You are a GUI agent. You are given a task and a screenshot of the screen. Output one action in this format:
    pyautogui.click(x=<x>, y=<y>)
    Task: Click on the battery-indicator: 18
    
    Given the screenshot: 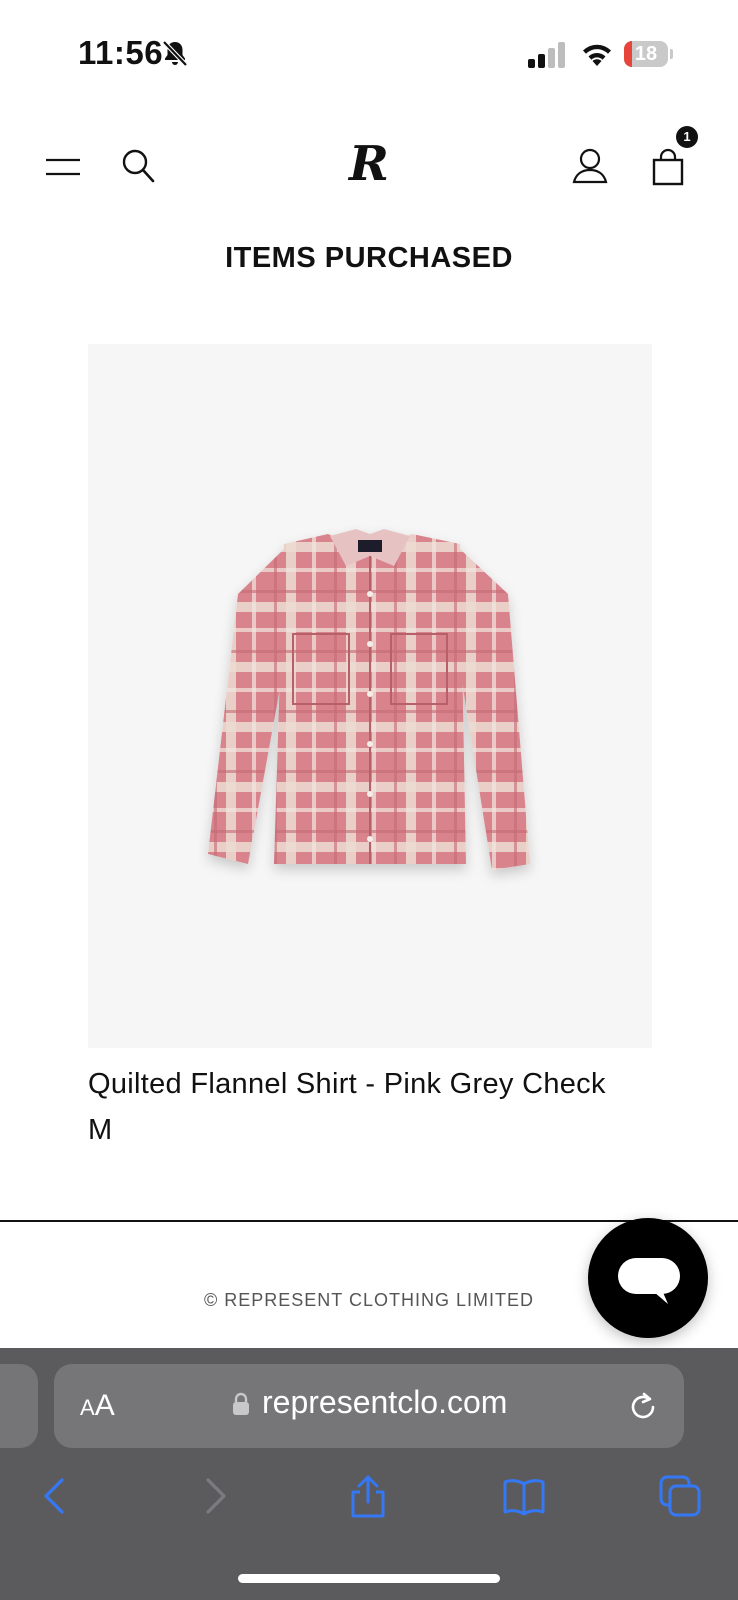 What is the action you would take?
    pyautogui.click(x=649, y=54)
    